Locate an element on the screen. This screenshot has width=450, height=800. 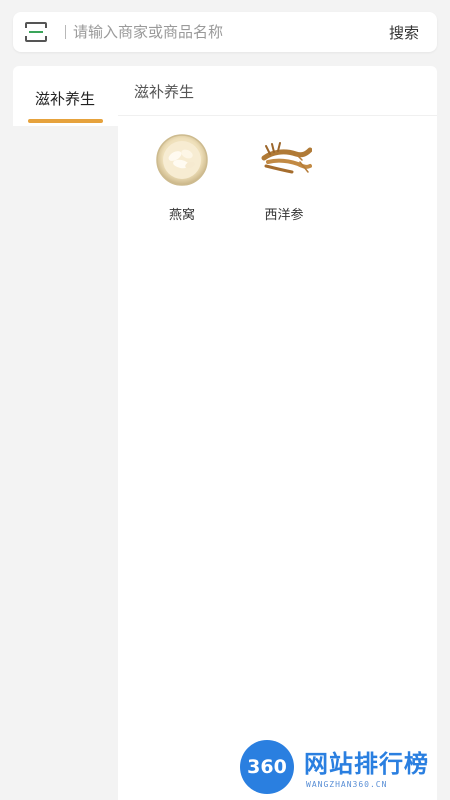
product-name: 西洋参 is located at coordinates (284, 215).